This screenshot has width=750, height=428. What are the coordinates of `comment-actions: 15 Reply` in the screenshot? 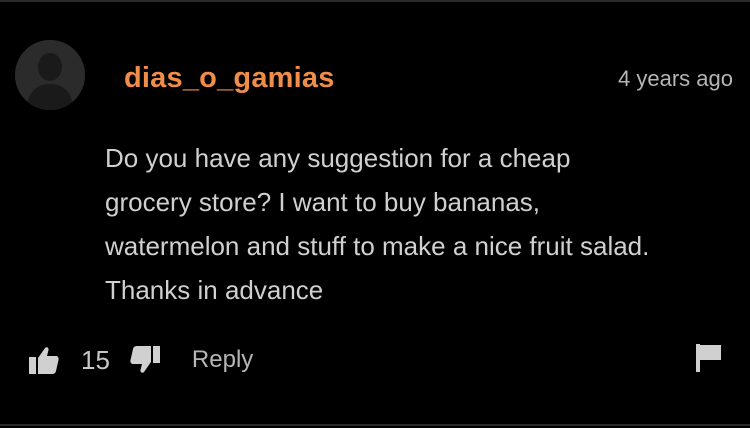 It's located at (140, 360).